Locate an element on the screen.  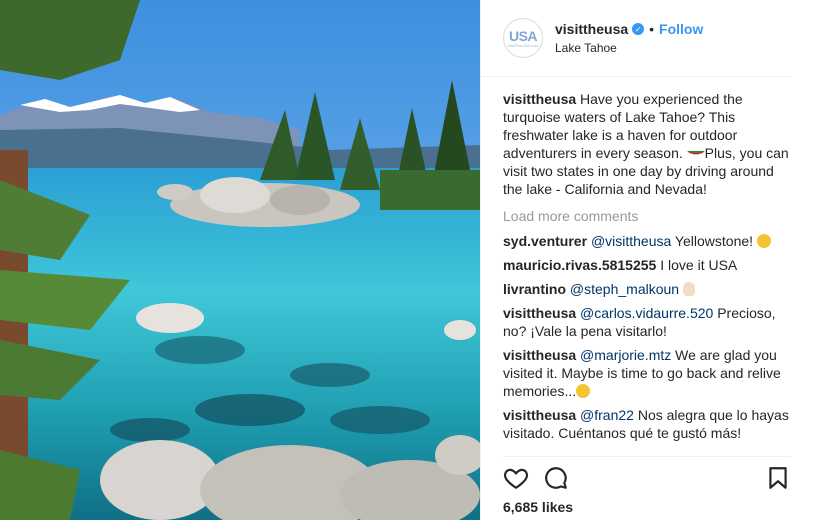
bookmark-icon is located at coordinates (778, 478).